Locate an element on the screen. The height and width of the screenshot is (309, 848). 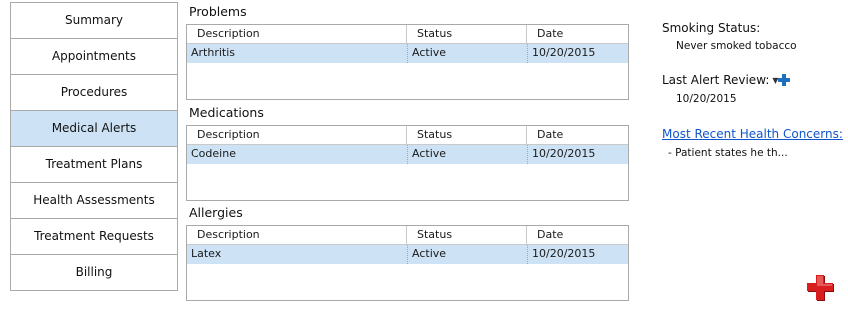
nav-item-treatment-requests: Treatment Requests is located at coordinates (94, 237).